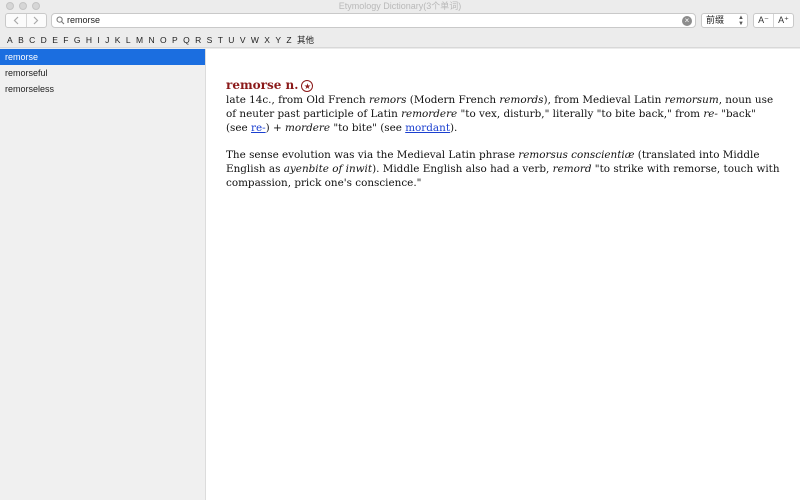 This screenshot has height=500, width=800. Describe the element at coordinates (453, 100) in the screenshot. I see `text: (Modern French` at that location.